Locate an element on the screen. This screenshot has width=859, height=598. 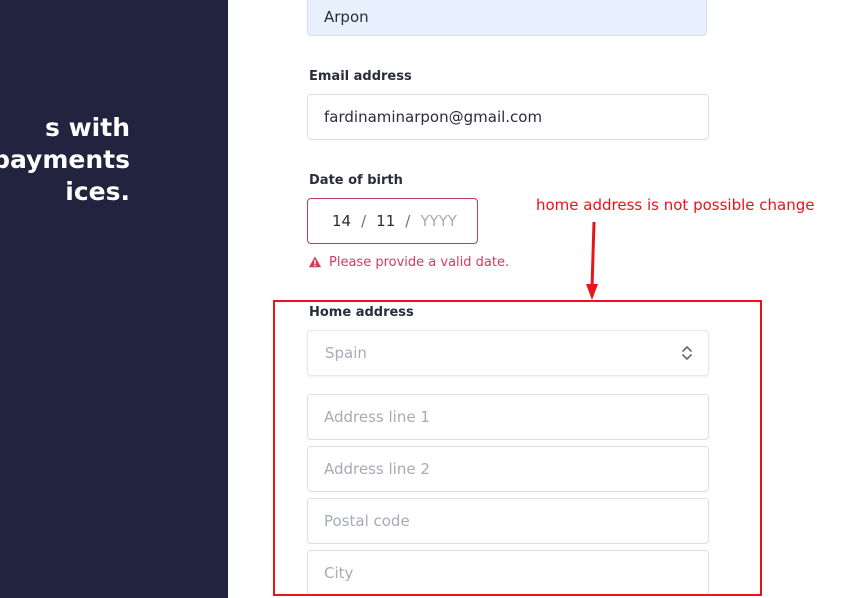
country-select-value: Spain is located at coordinates (346, 353).